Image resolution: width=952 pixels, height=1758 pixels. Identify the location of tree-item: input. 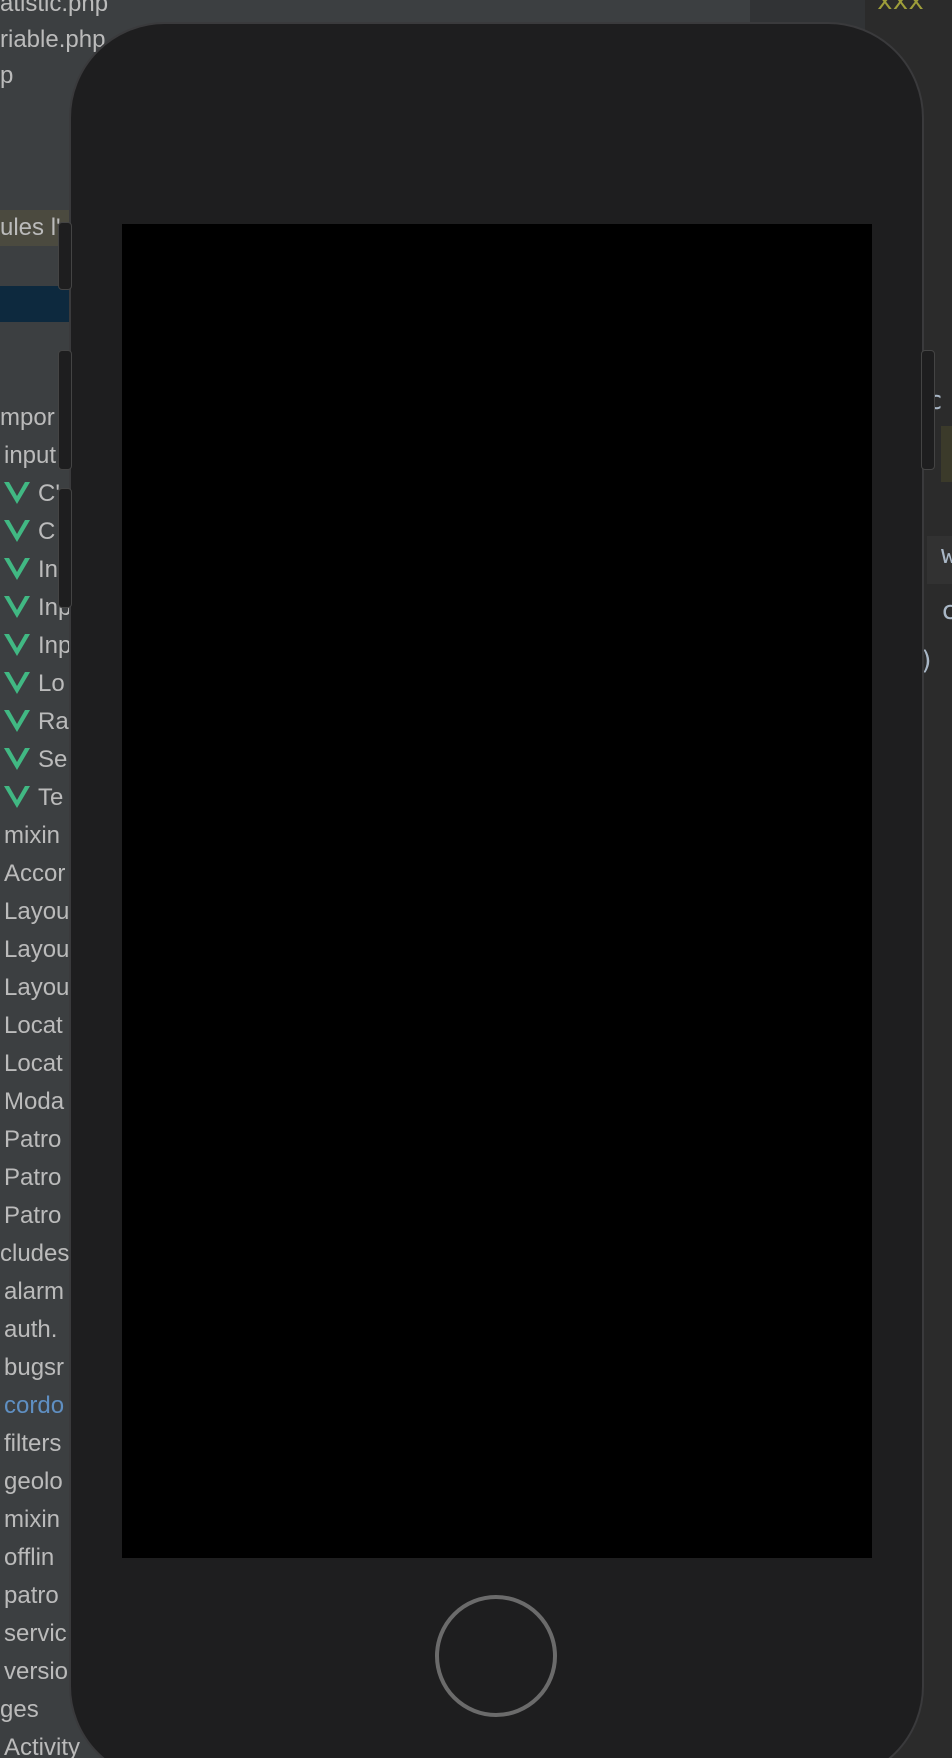
(30, 456).